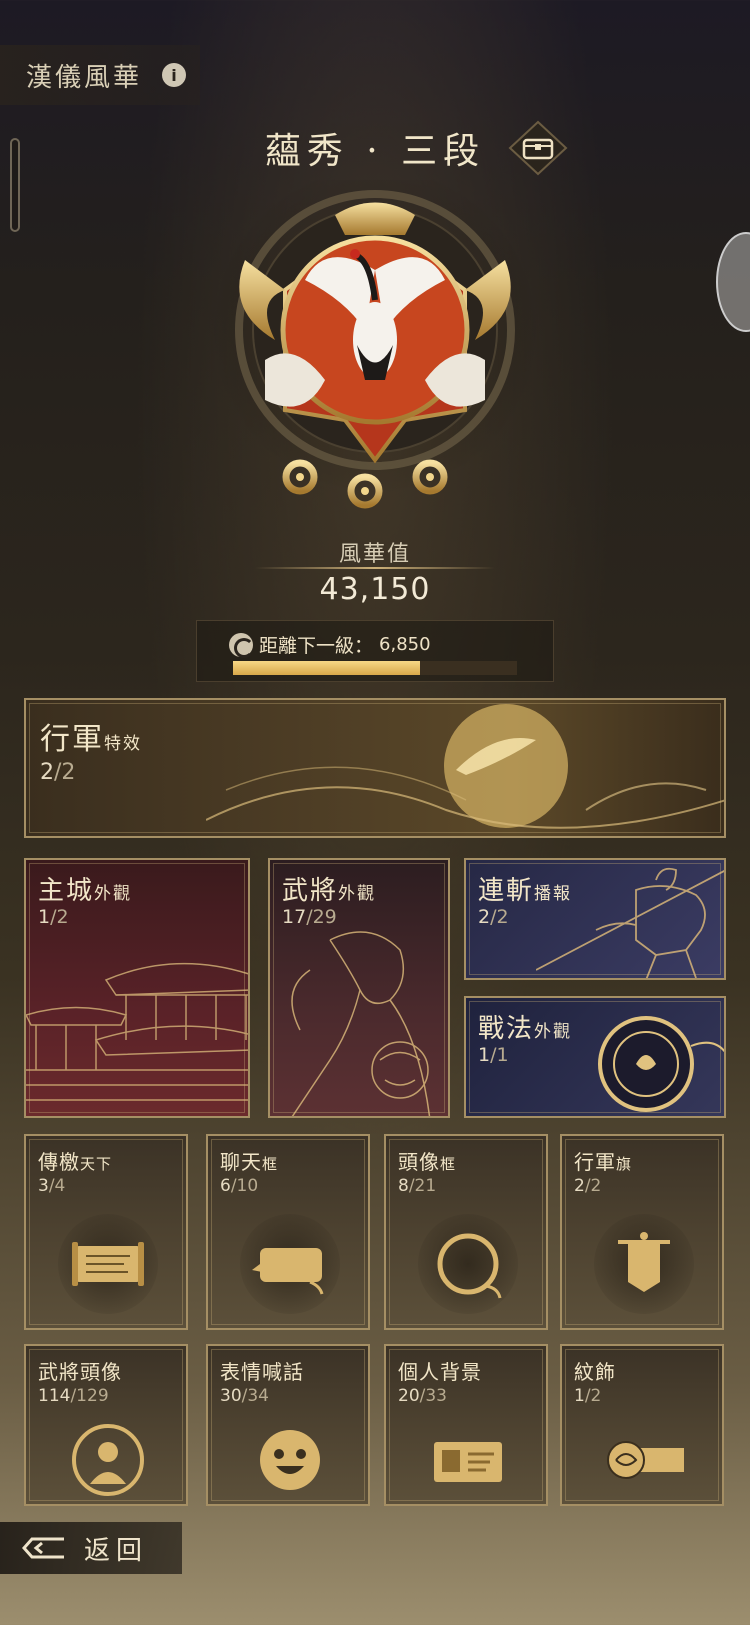 The width and height of the screenshot is (750, 1625). What do you see at coordinates (595, 1372) in the screenshot?
I see `card-title: 紋飾` at bounding box center [595, 1372].